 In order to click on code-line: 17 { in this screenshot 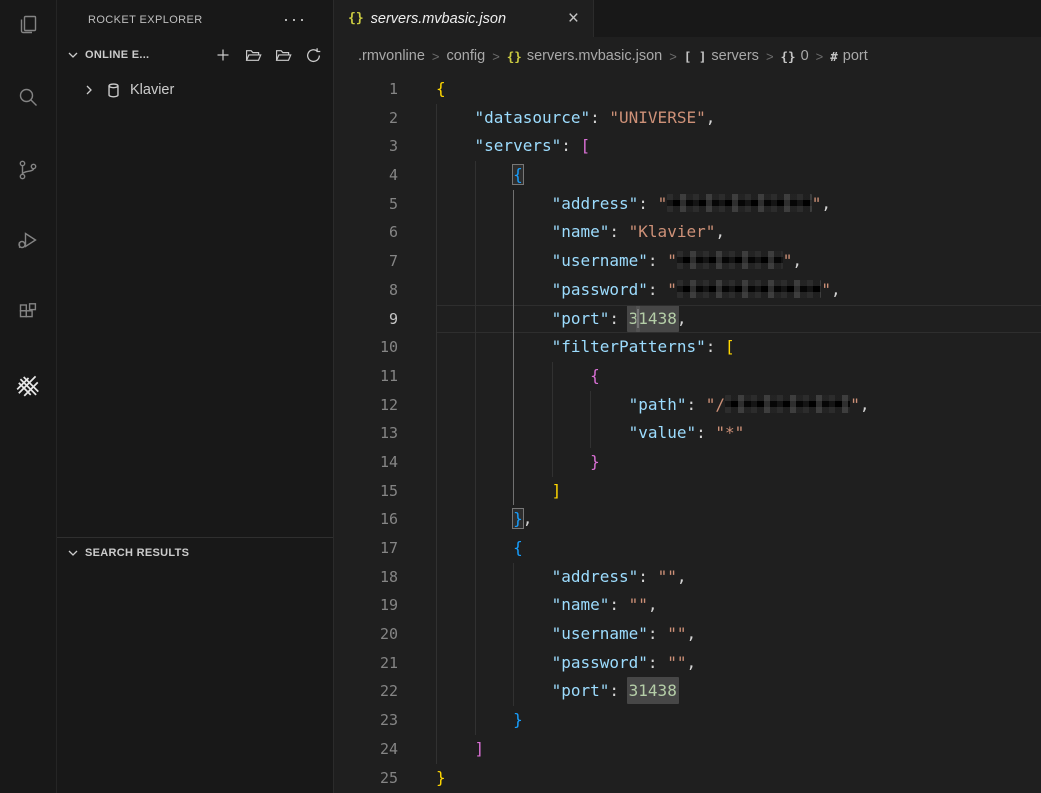, I will do `click(687, 548)`.